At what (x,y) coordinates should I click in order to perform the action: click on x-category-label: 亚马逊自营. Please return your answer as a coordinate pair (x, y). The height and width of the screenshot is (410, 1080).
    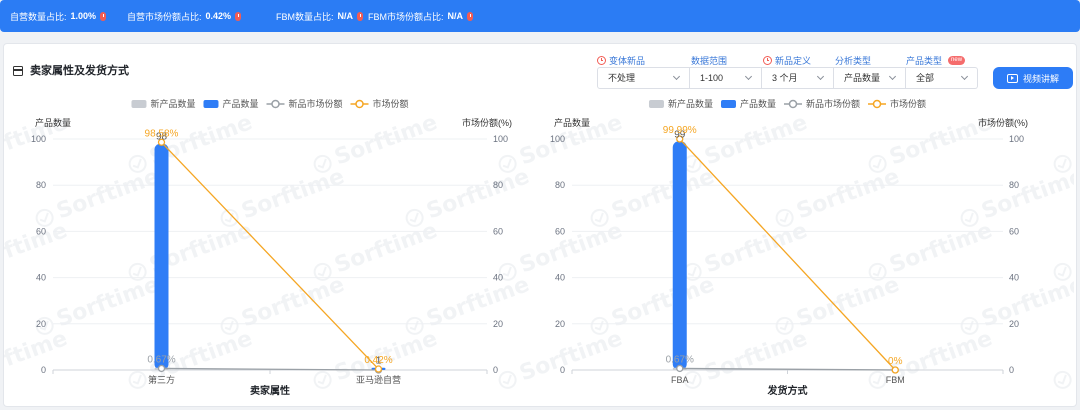
    Looking at the image, I should click on (378, 379).